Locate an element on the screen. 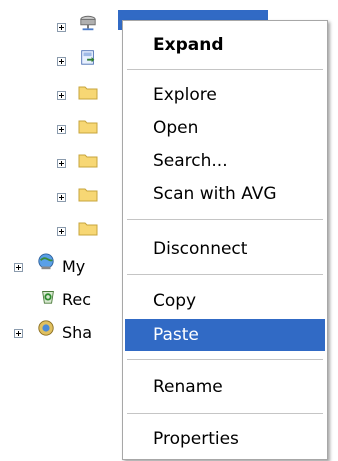  menu-item-copy: Copy is located at coordinates (225, 301).